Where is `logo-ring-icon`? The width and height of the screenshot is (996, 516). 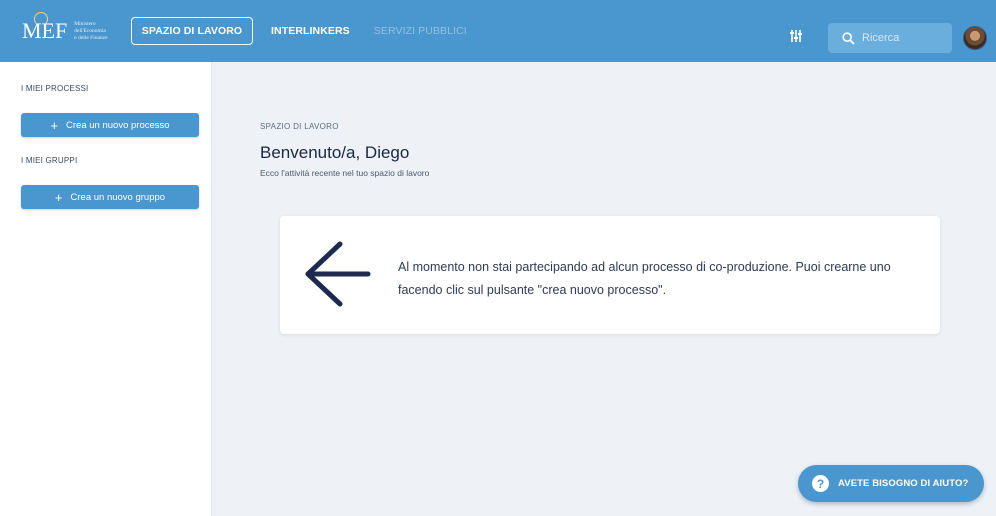 logo-ring-icon is located at coordinates (41, 19).